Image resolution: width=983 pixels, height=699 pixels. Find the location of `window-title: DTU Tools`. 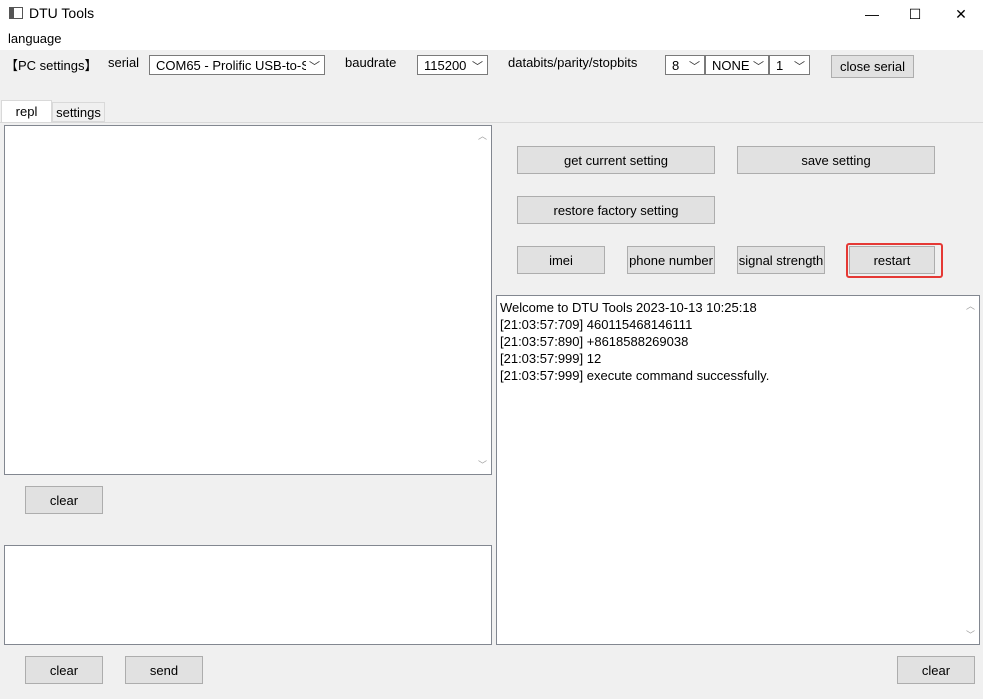

window-title: DTU Tools is located at coordinates (62, 13).